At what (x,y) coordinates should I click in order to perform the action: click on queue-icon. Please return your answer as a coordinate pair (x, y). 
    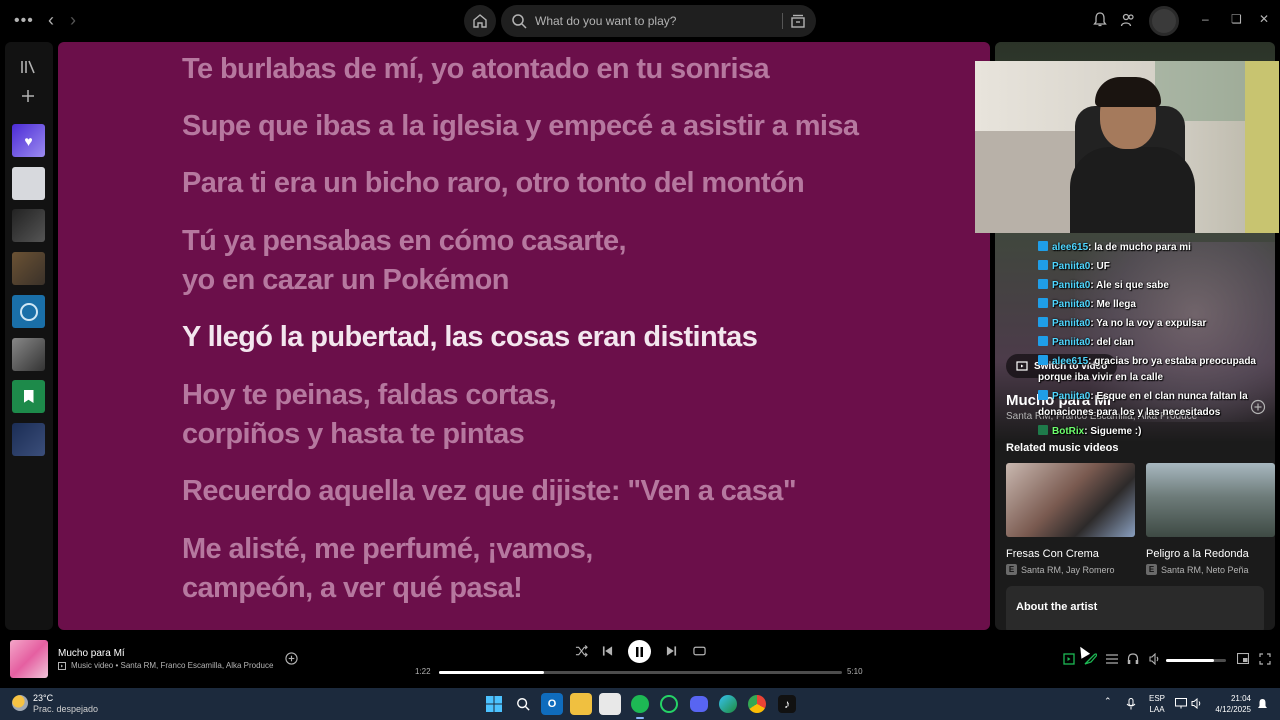
    Looking at the image, I should click on (1112, 659).